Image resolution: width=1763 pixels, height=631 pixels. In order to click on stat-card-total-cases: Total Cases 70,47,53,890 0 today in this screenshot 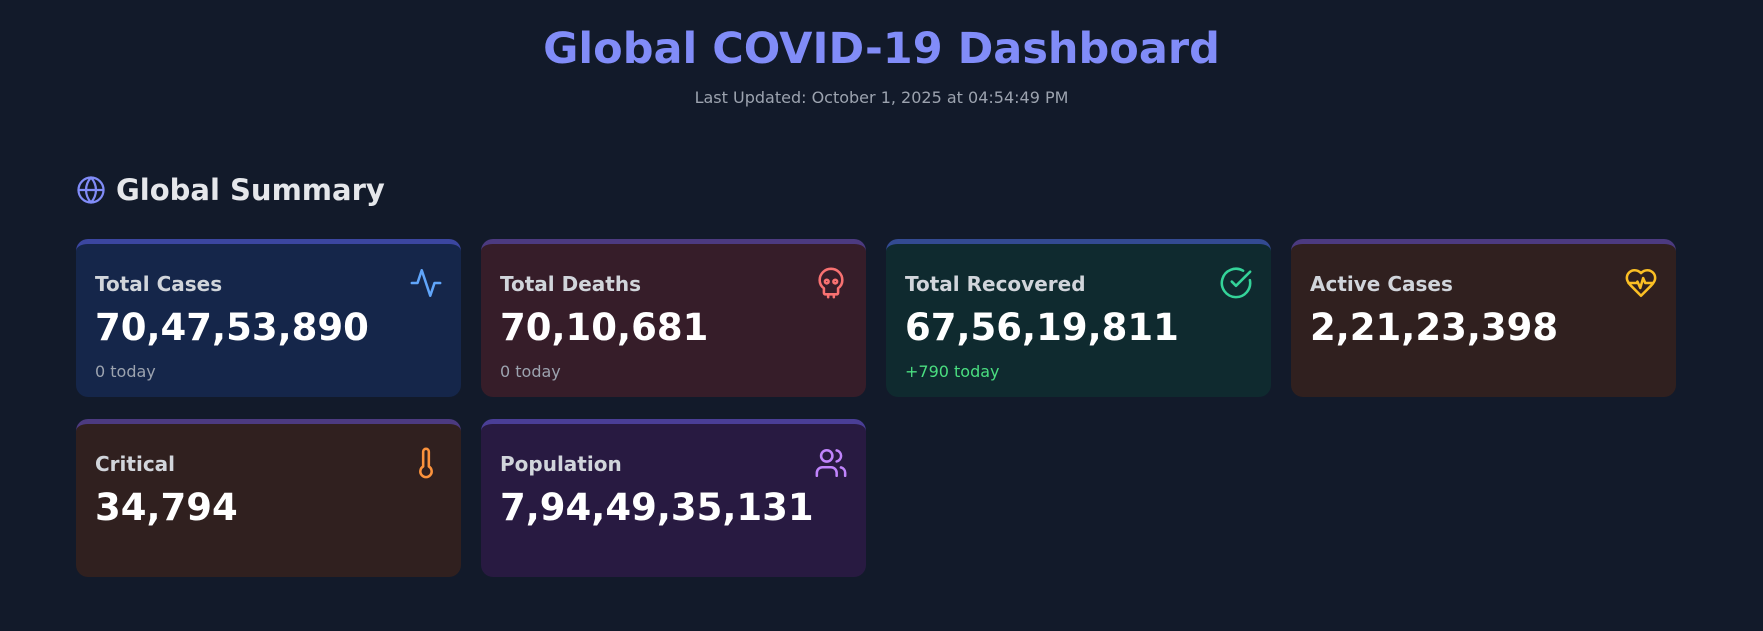, I will do `click(268, 318)`.